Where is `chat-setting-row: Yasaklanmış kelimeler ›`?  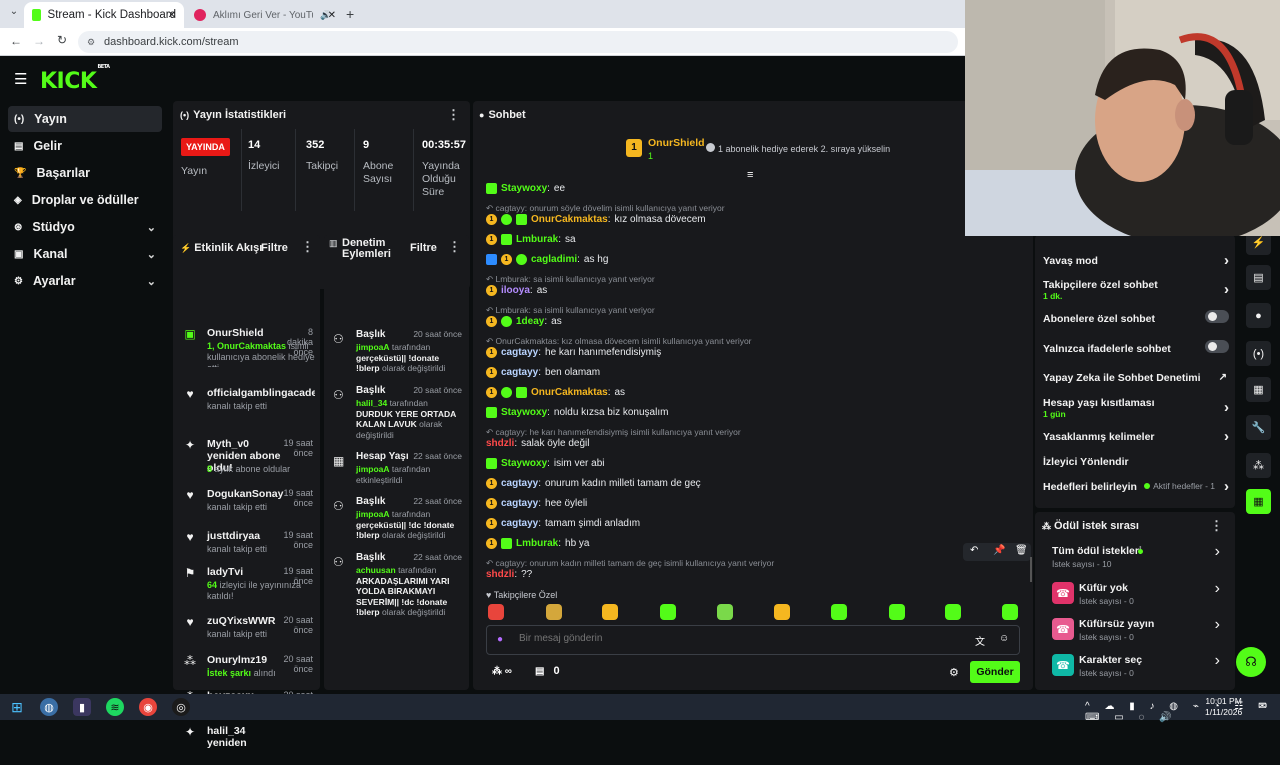
chat-setting-row: Yasaklanmış kelimeler › is located at coordinates (1136, 436).